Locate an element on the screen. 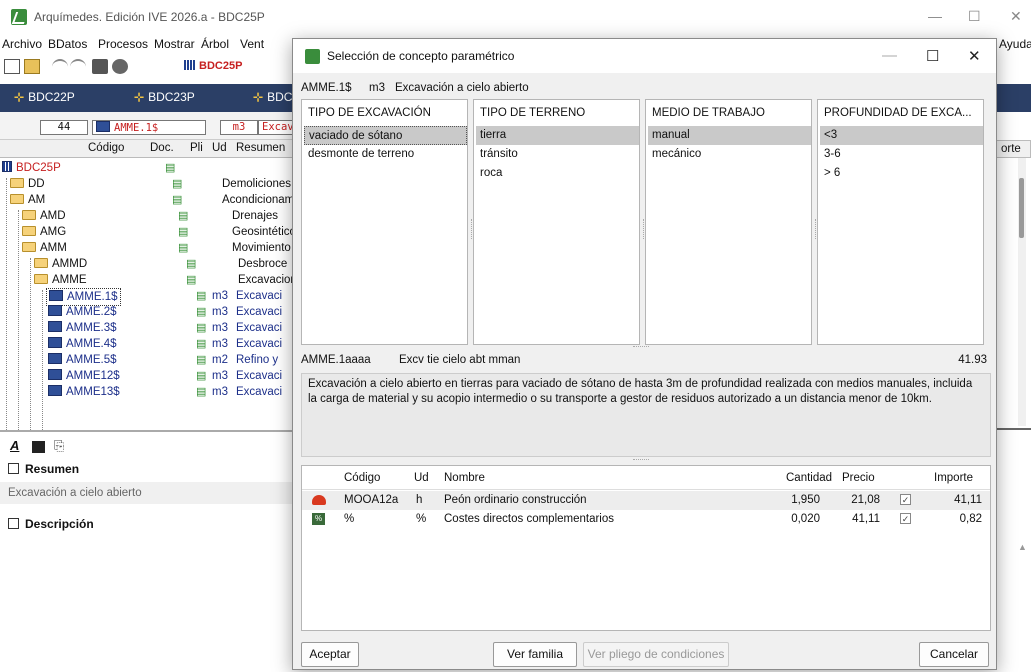  save-icon is located at coordinates (100, 66).